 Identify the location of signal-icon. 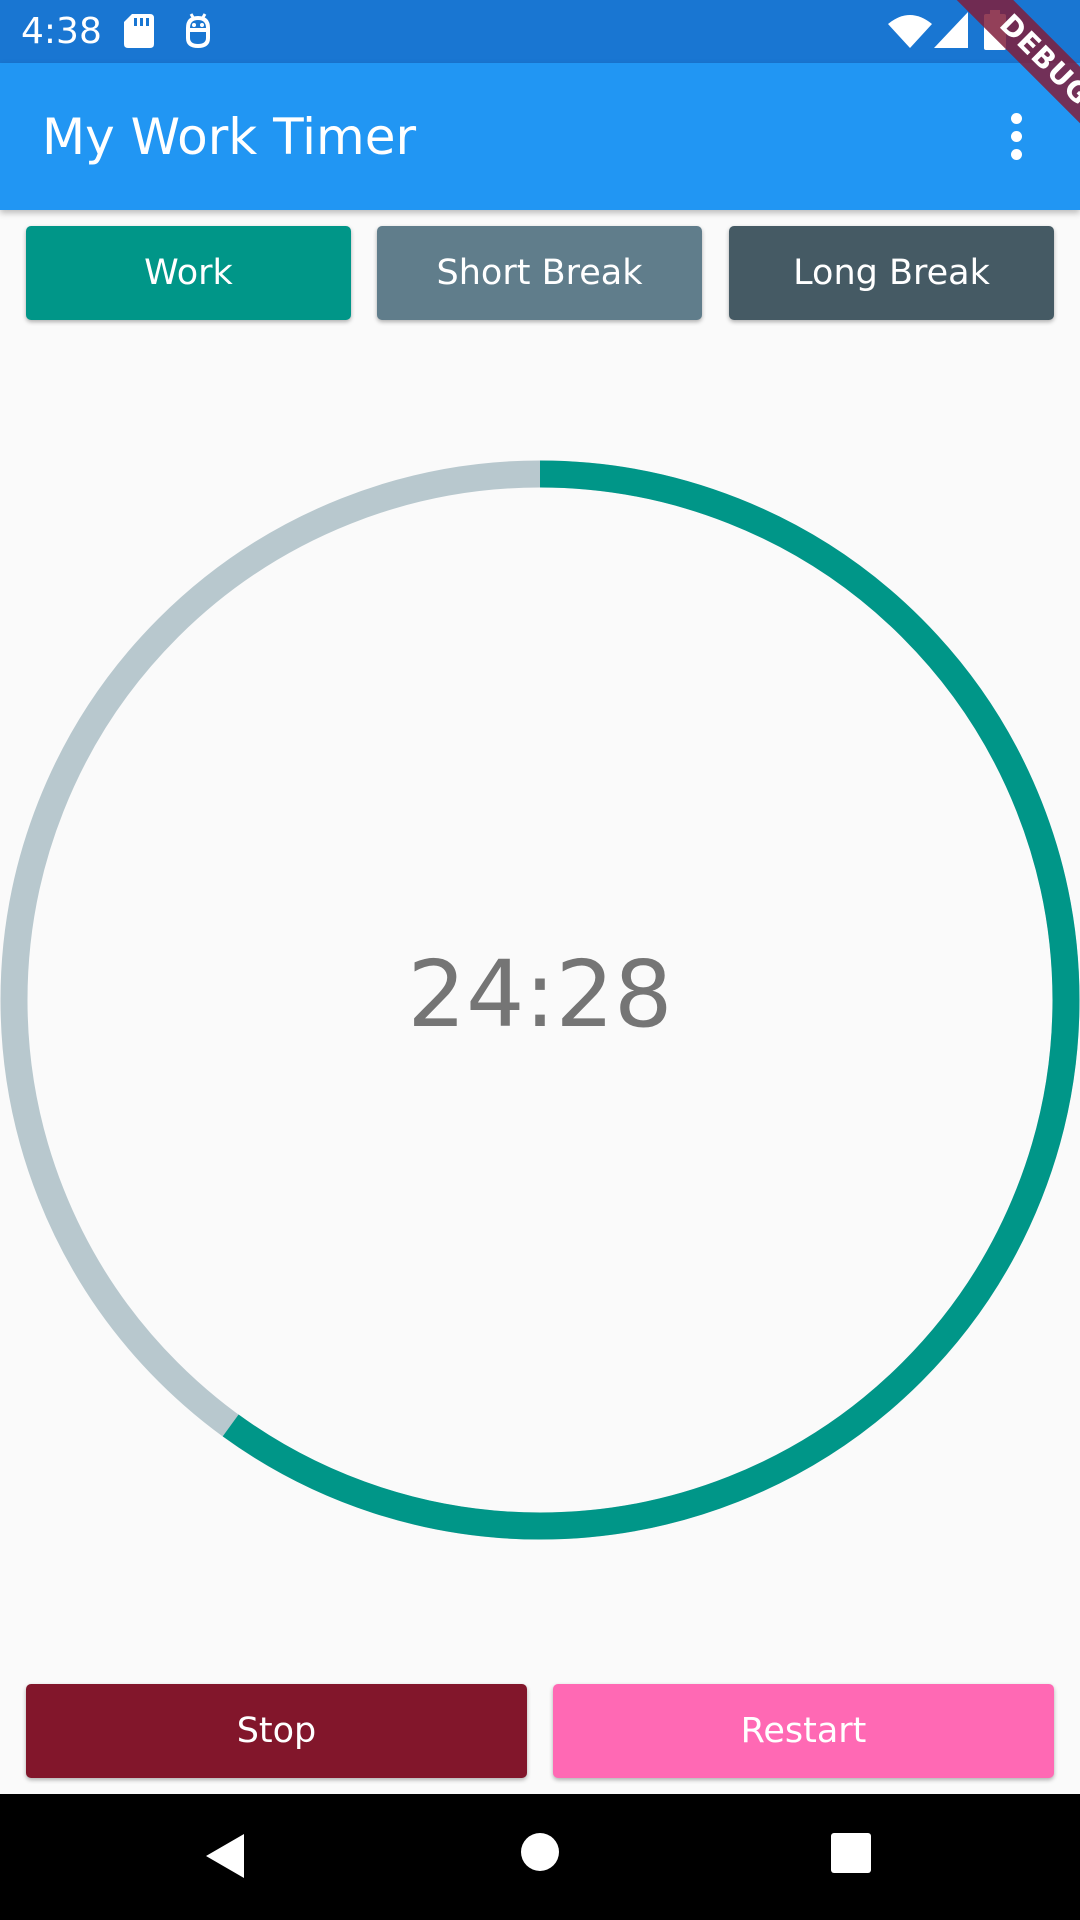
(951, 32).